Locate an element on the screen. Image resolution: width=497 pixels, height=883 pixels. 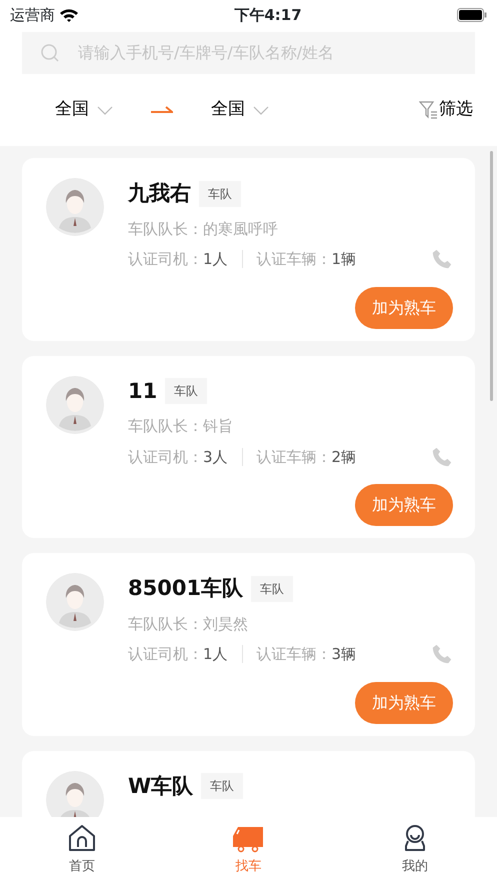
status-time: 下午4:17 is located at coordinates (268, 15).